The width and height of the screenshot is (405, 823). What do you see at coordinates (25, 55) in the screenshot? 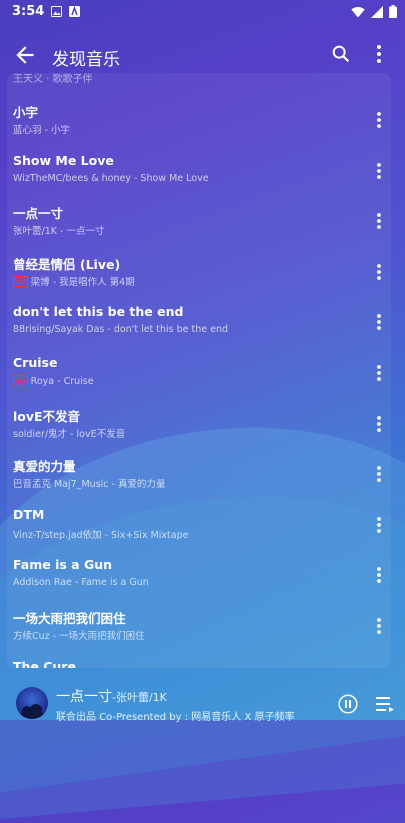
I see `back-arrow-icon` at bounding box center [25, 55].